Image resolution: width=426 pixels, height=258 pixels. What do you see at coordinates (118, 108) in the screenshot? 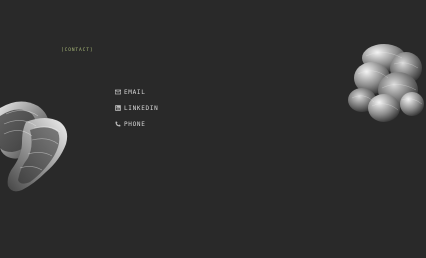
I see `linkedin-icon` at bounding box center [118, 108].